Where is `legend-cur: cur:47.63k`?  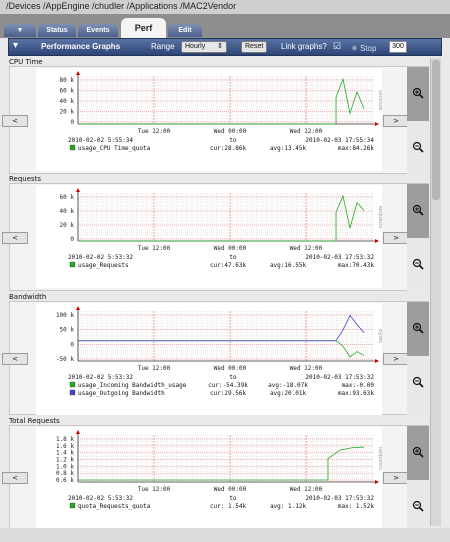
legend-cur: cur:47.63k is located at coordinates (228, 265).